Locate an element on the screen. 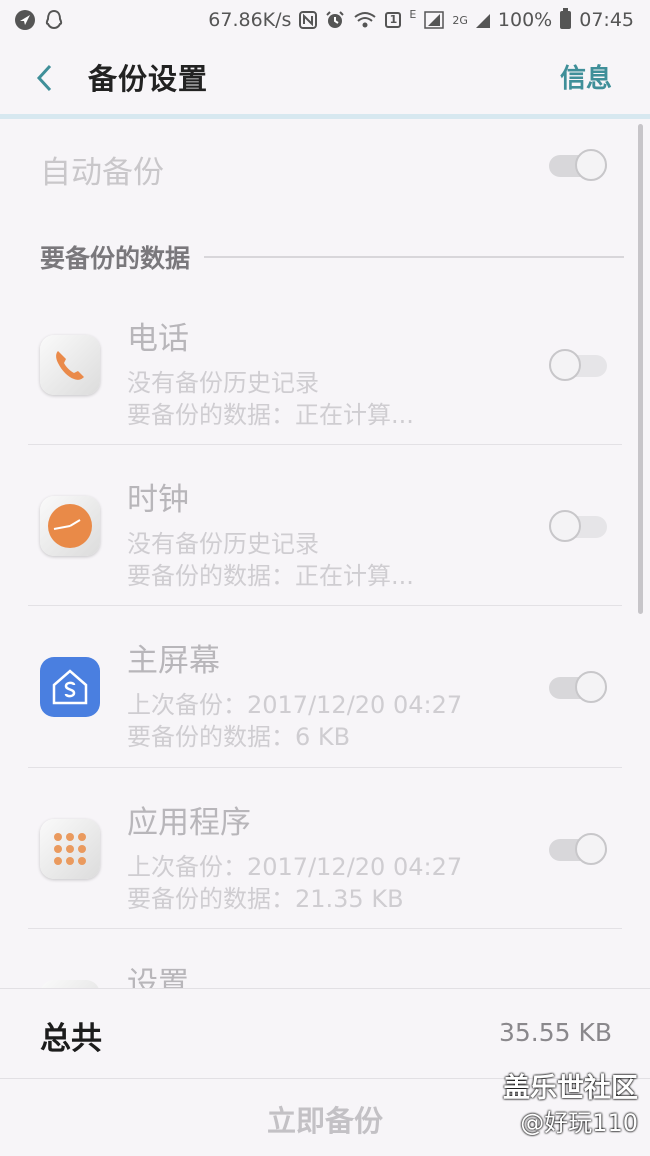 This screenshot has width=650, height=1156. network-type-2g: 2G is located at coordinates (460, 20).